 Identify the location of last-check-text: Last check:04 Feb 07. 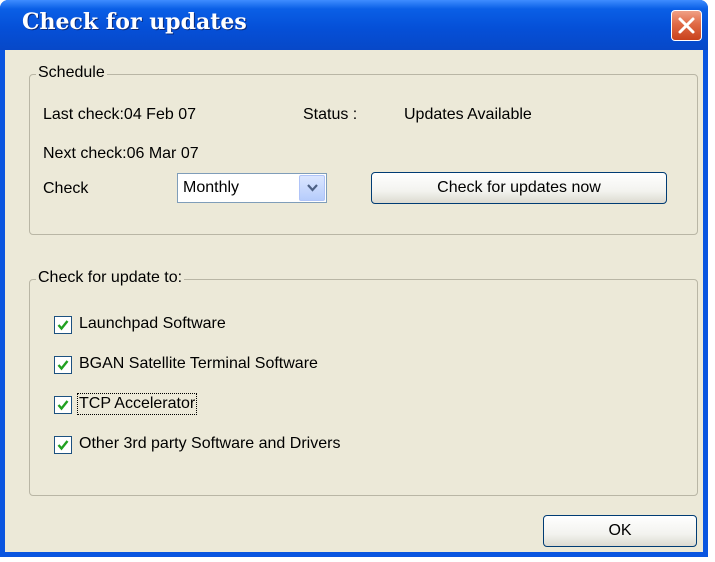
(119, 114).